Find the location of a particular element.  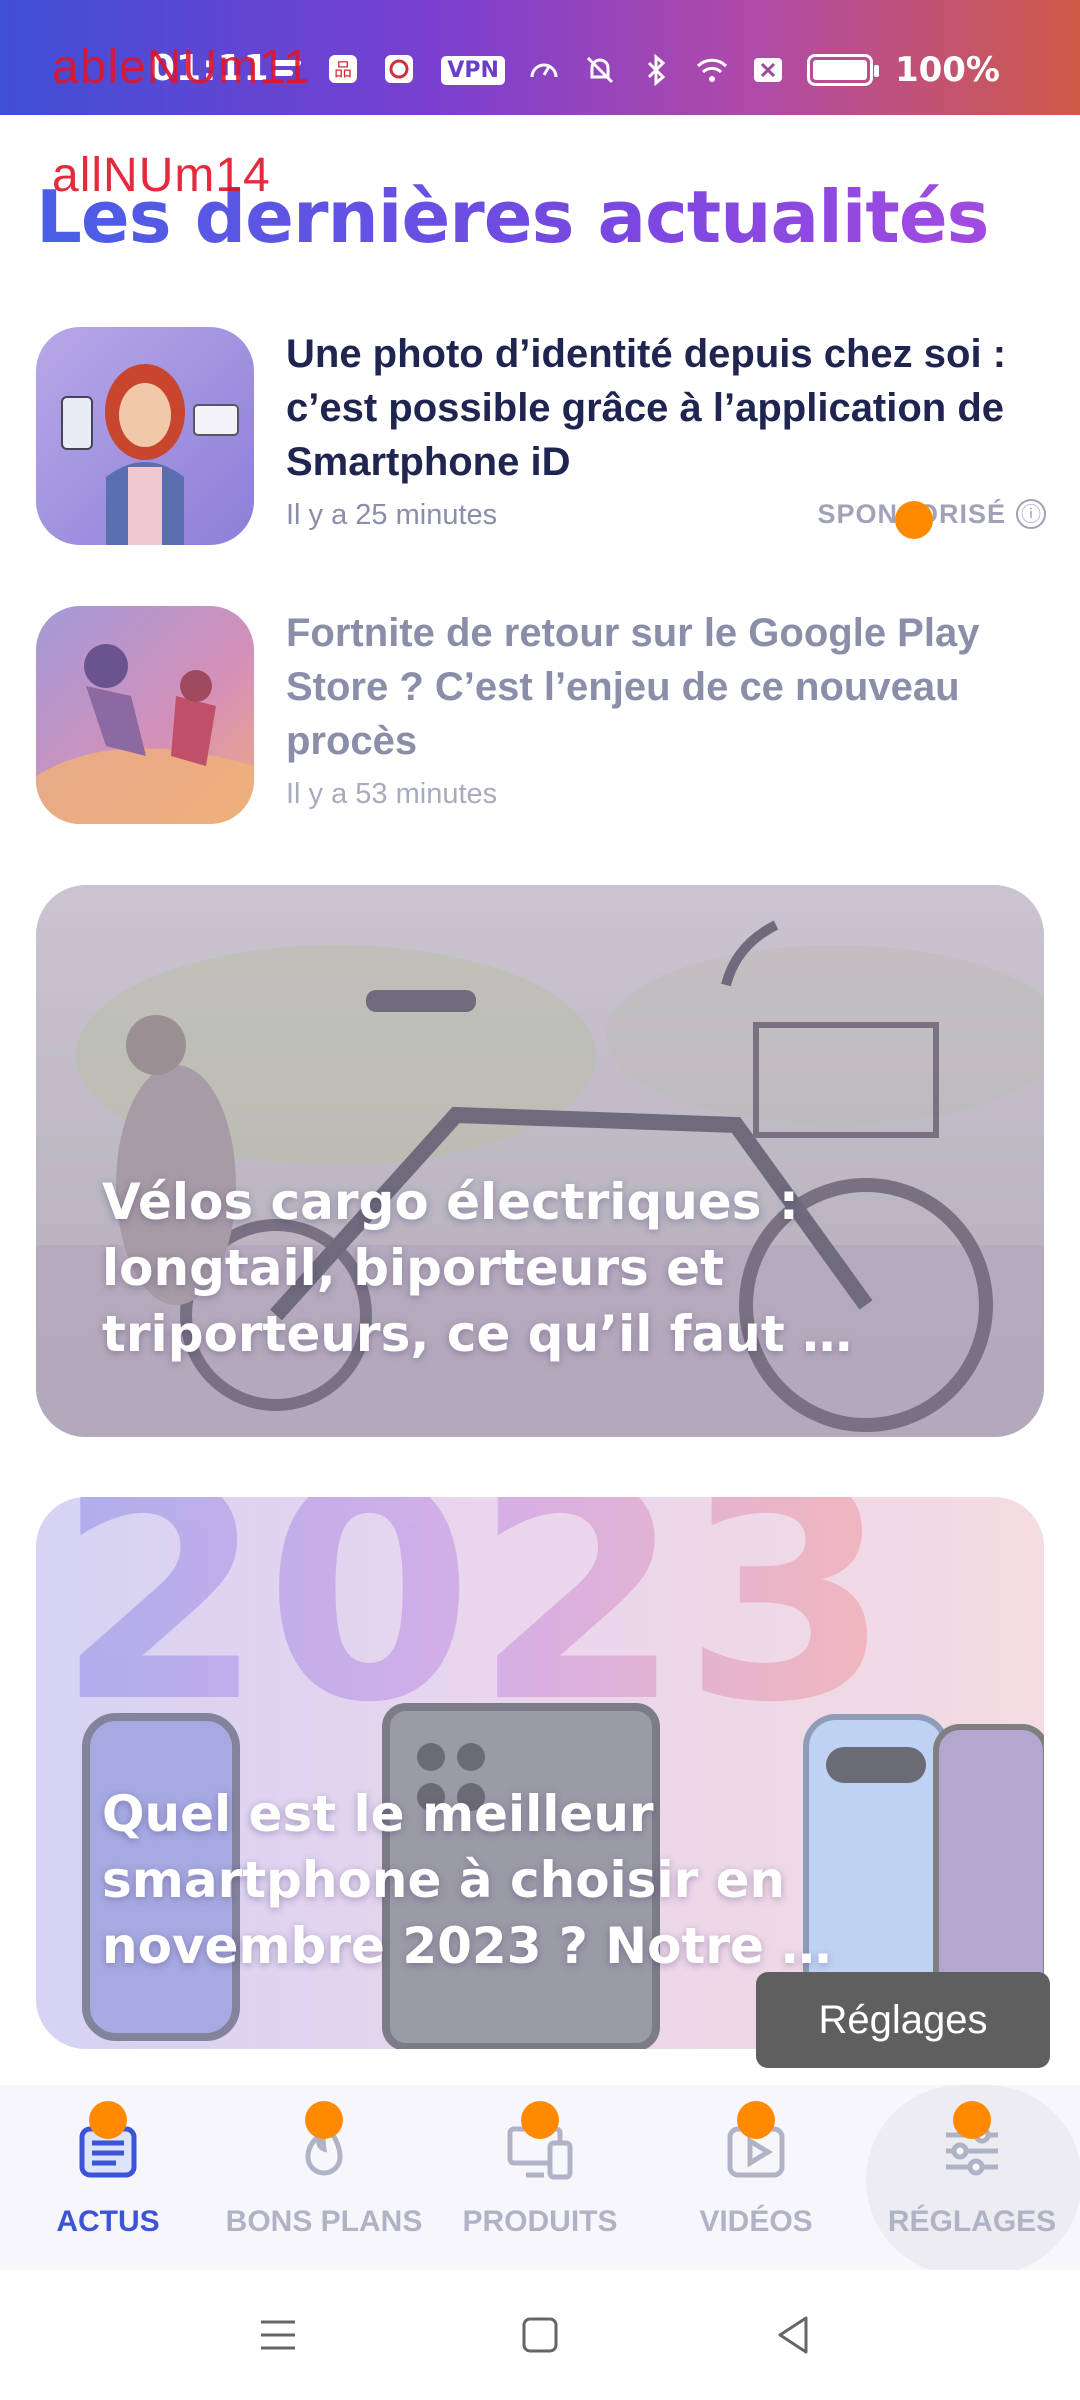

debug-overlay-label: ableNUm11 is located at coordinates (181, 67).